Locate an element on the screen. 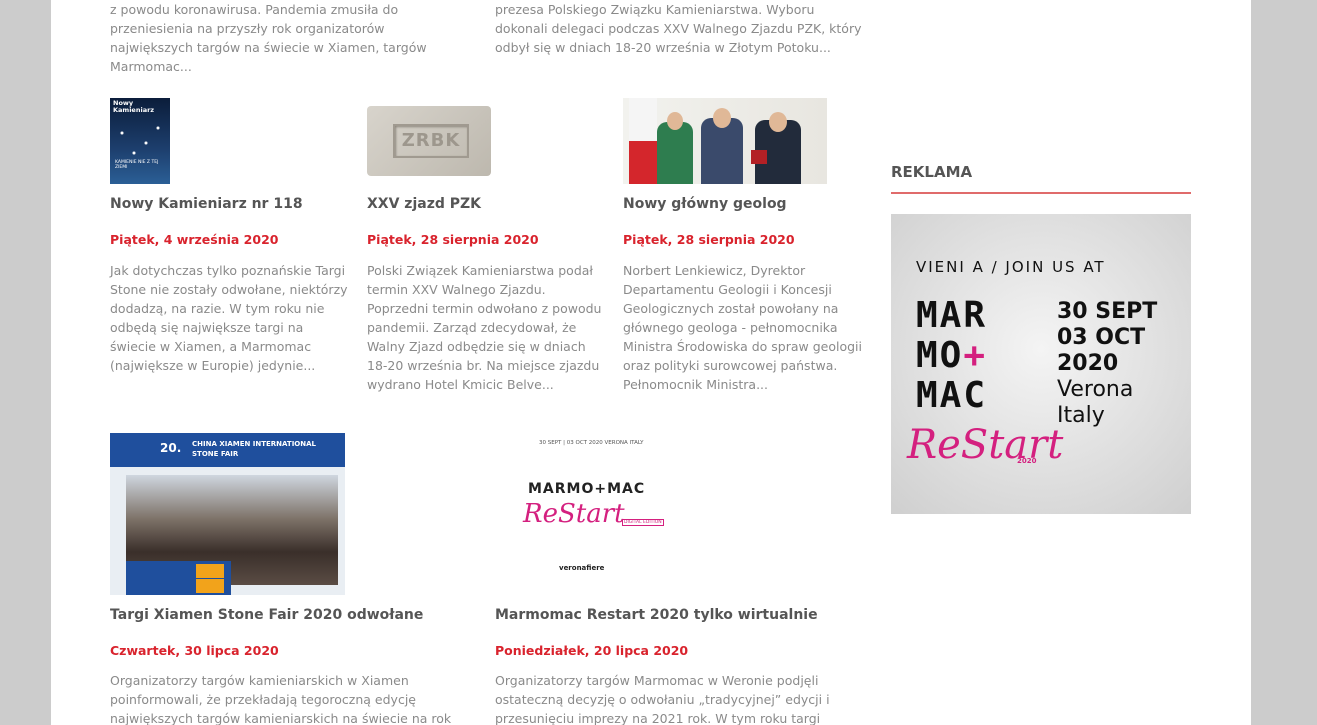  ad-logo: MAR MO+ MAC is located at coordinates (951, 356).